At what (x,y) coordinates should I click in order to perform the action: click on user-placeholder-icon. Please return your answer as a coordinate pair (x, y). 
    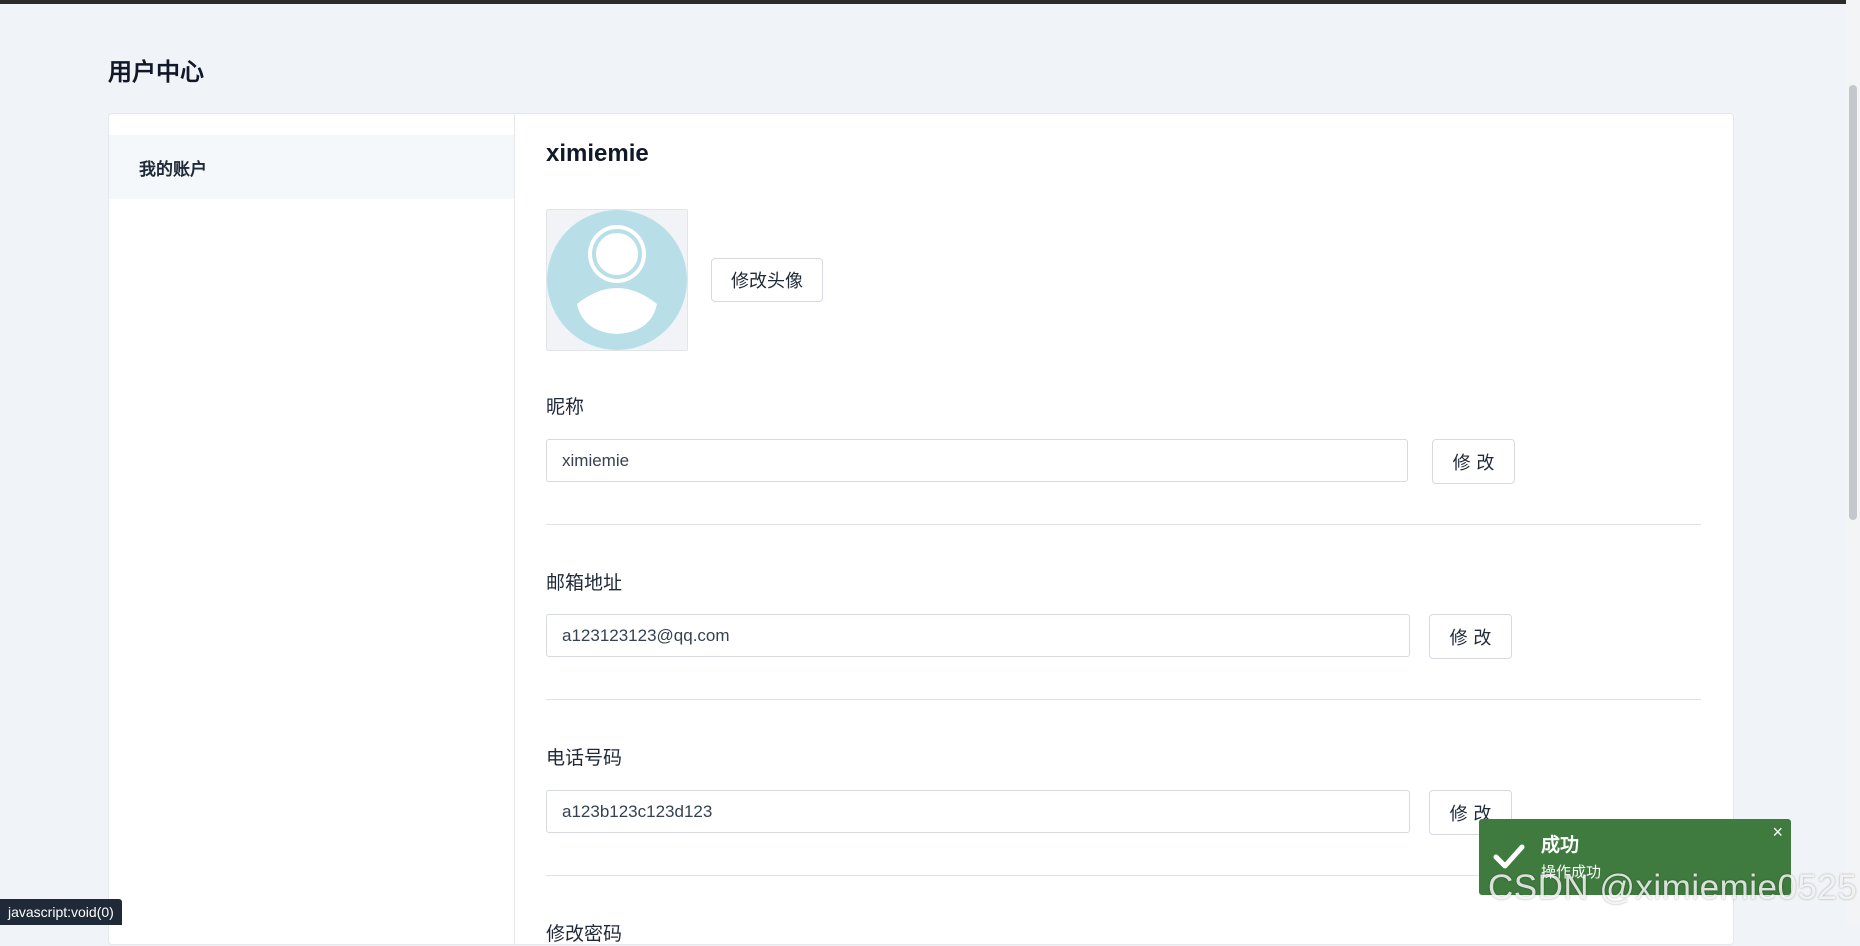
    Looking at the image, I should click on (617, 280).